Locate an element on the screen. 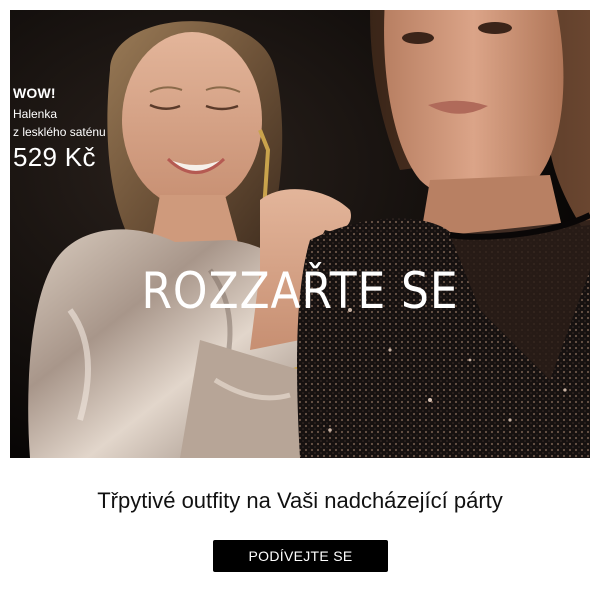 The image size is (600, 600). promo-tag: WOW! is located at coordinates (34, 93).